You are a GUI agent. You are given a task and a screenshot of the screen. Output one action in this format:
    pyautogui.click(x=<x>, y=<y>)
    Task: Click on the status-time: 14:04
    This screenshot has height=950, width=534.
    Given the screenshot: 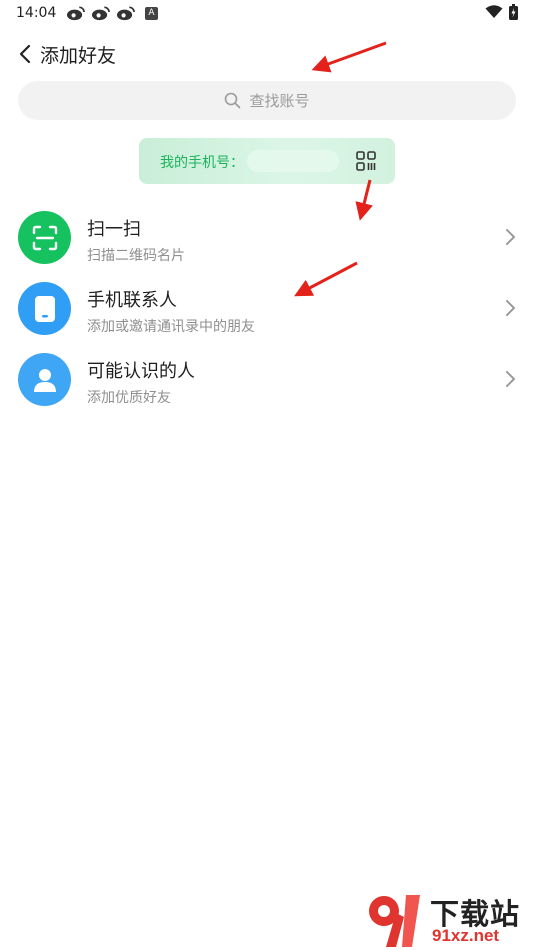 What is the action you would take?
    pyautogui.click(x=36, y=13)
    